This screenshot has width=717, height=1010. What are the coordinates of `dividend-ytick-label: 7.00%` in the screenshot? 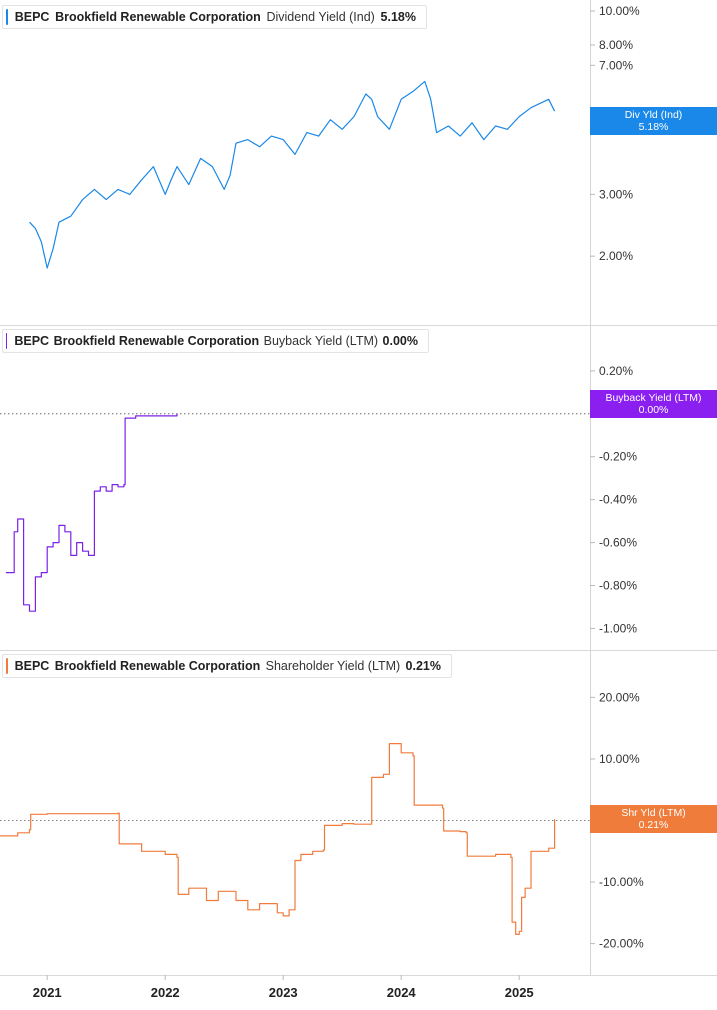 It's located at (616, 65).